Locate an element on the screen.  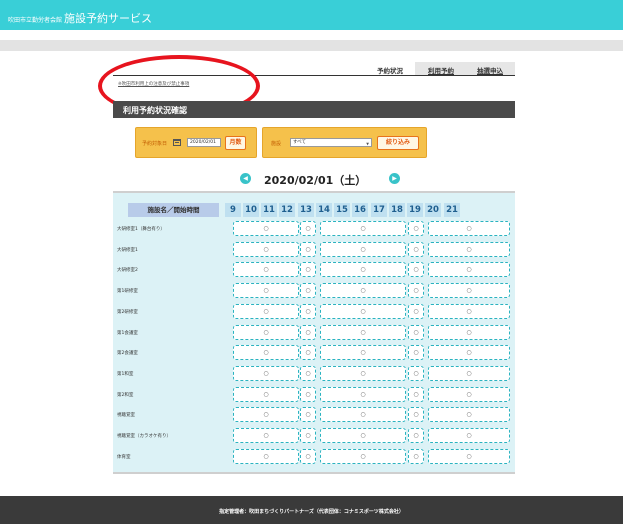
hour-header: 19 is located at coordinates (415, 210).